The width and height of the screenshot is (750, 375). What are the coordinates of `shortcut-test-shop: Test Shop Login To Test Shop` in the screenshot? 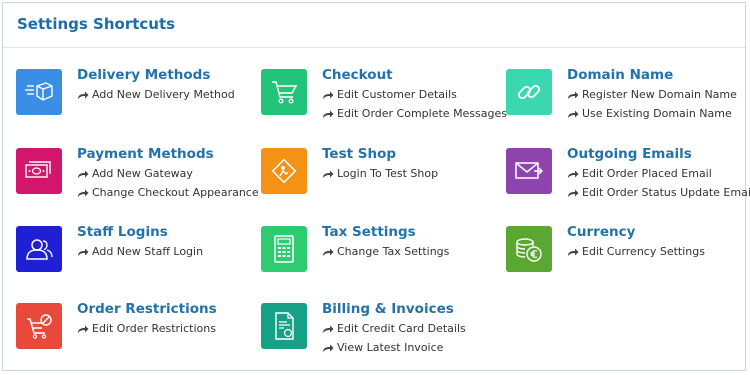 It's located at (381, 177).